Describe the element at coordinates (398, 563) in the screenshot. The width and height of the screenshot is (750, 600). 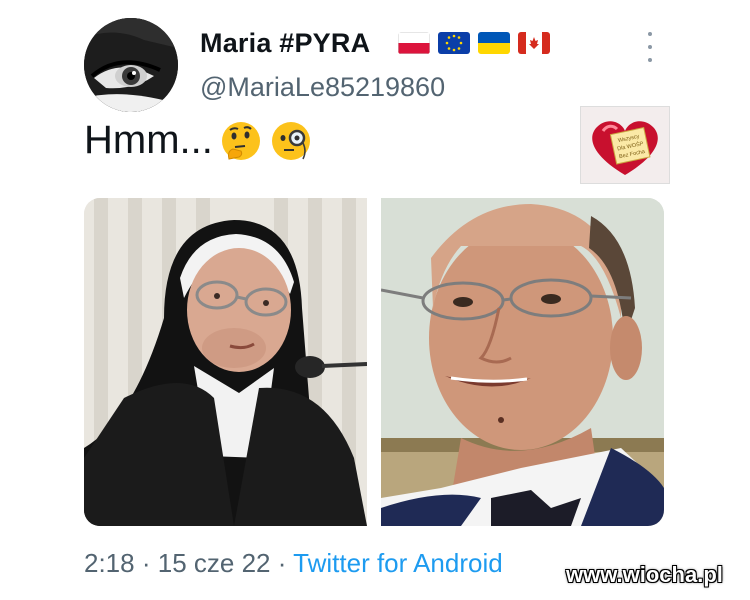
I see `tweet-source-link: Twitter for Android` at that location.